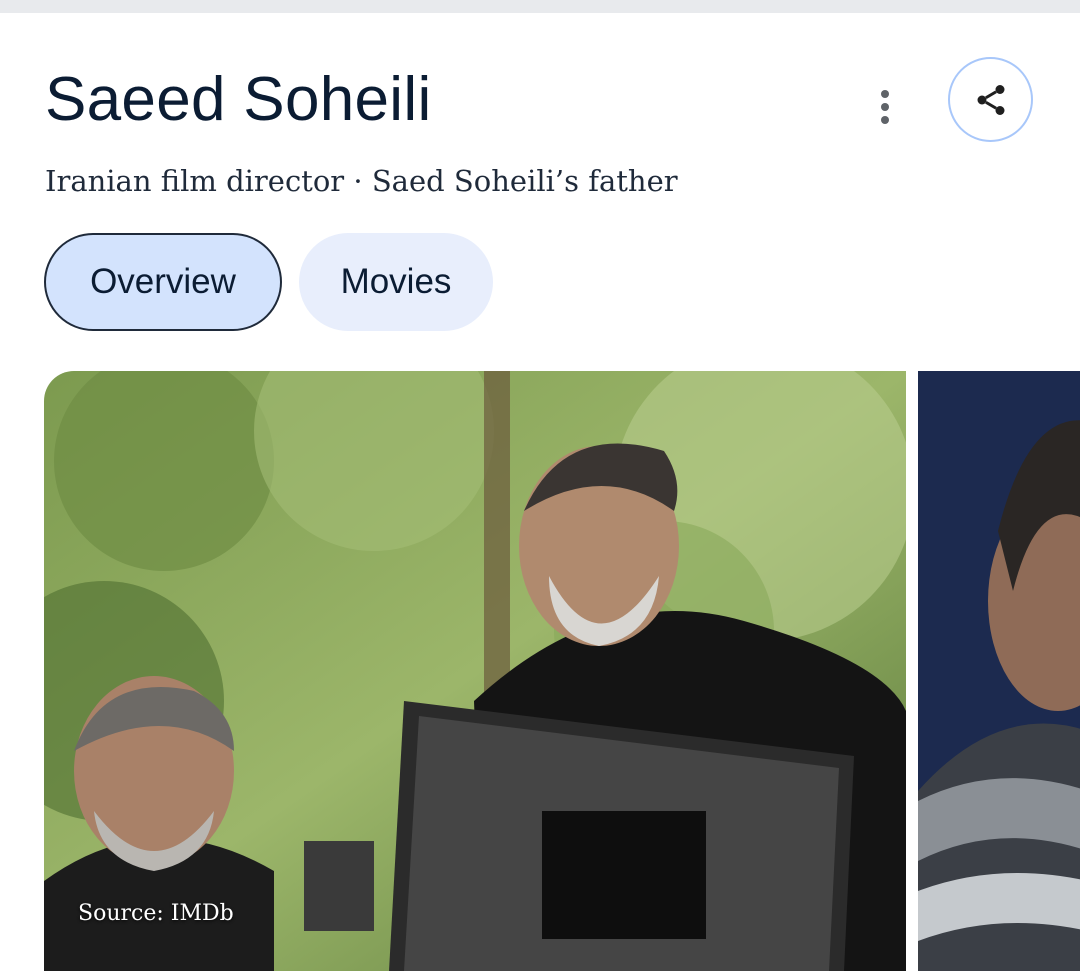  What do you see at coordinates (156, 913) in the screenshot?
I see `image-source-label: Source: IMDb` at bounding box center [156, 913].